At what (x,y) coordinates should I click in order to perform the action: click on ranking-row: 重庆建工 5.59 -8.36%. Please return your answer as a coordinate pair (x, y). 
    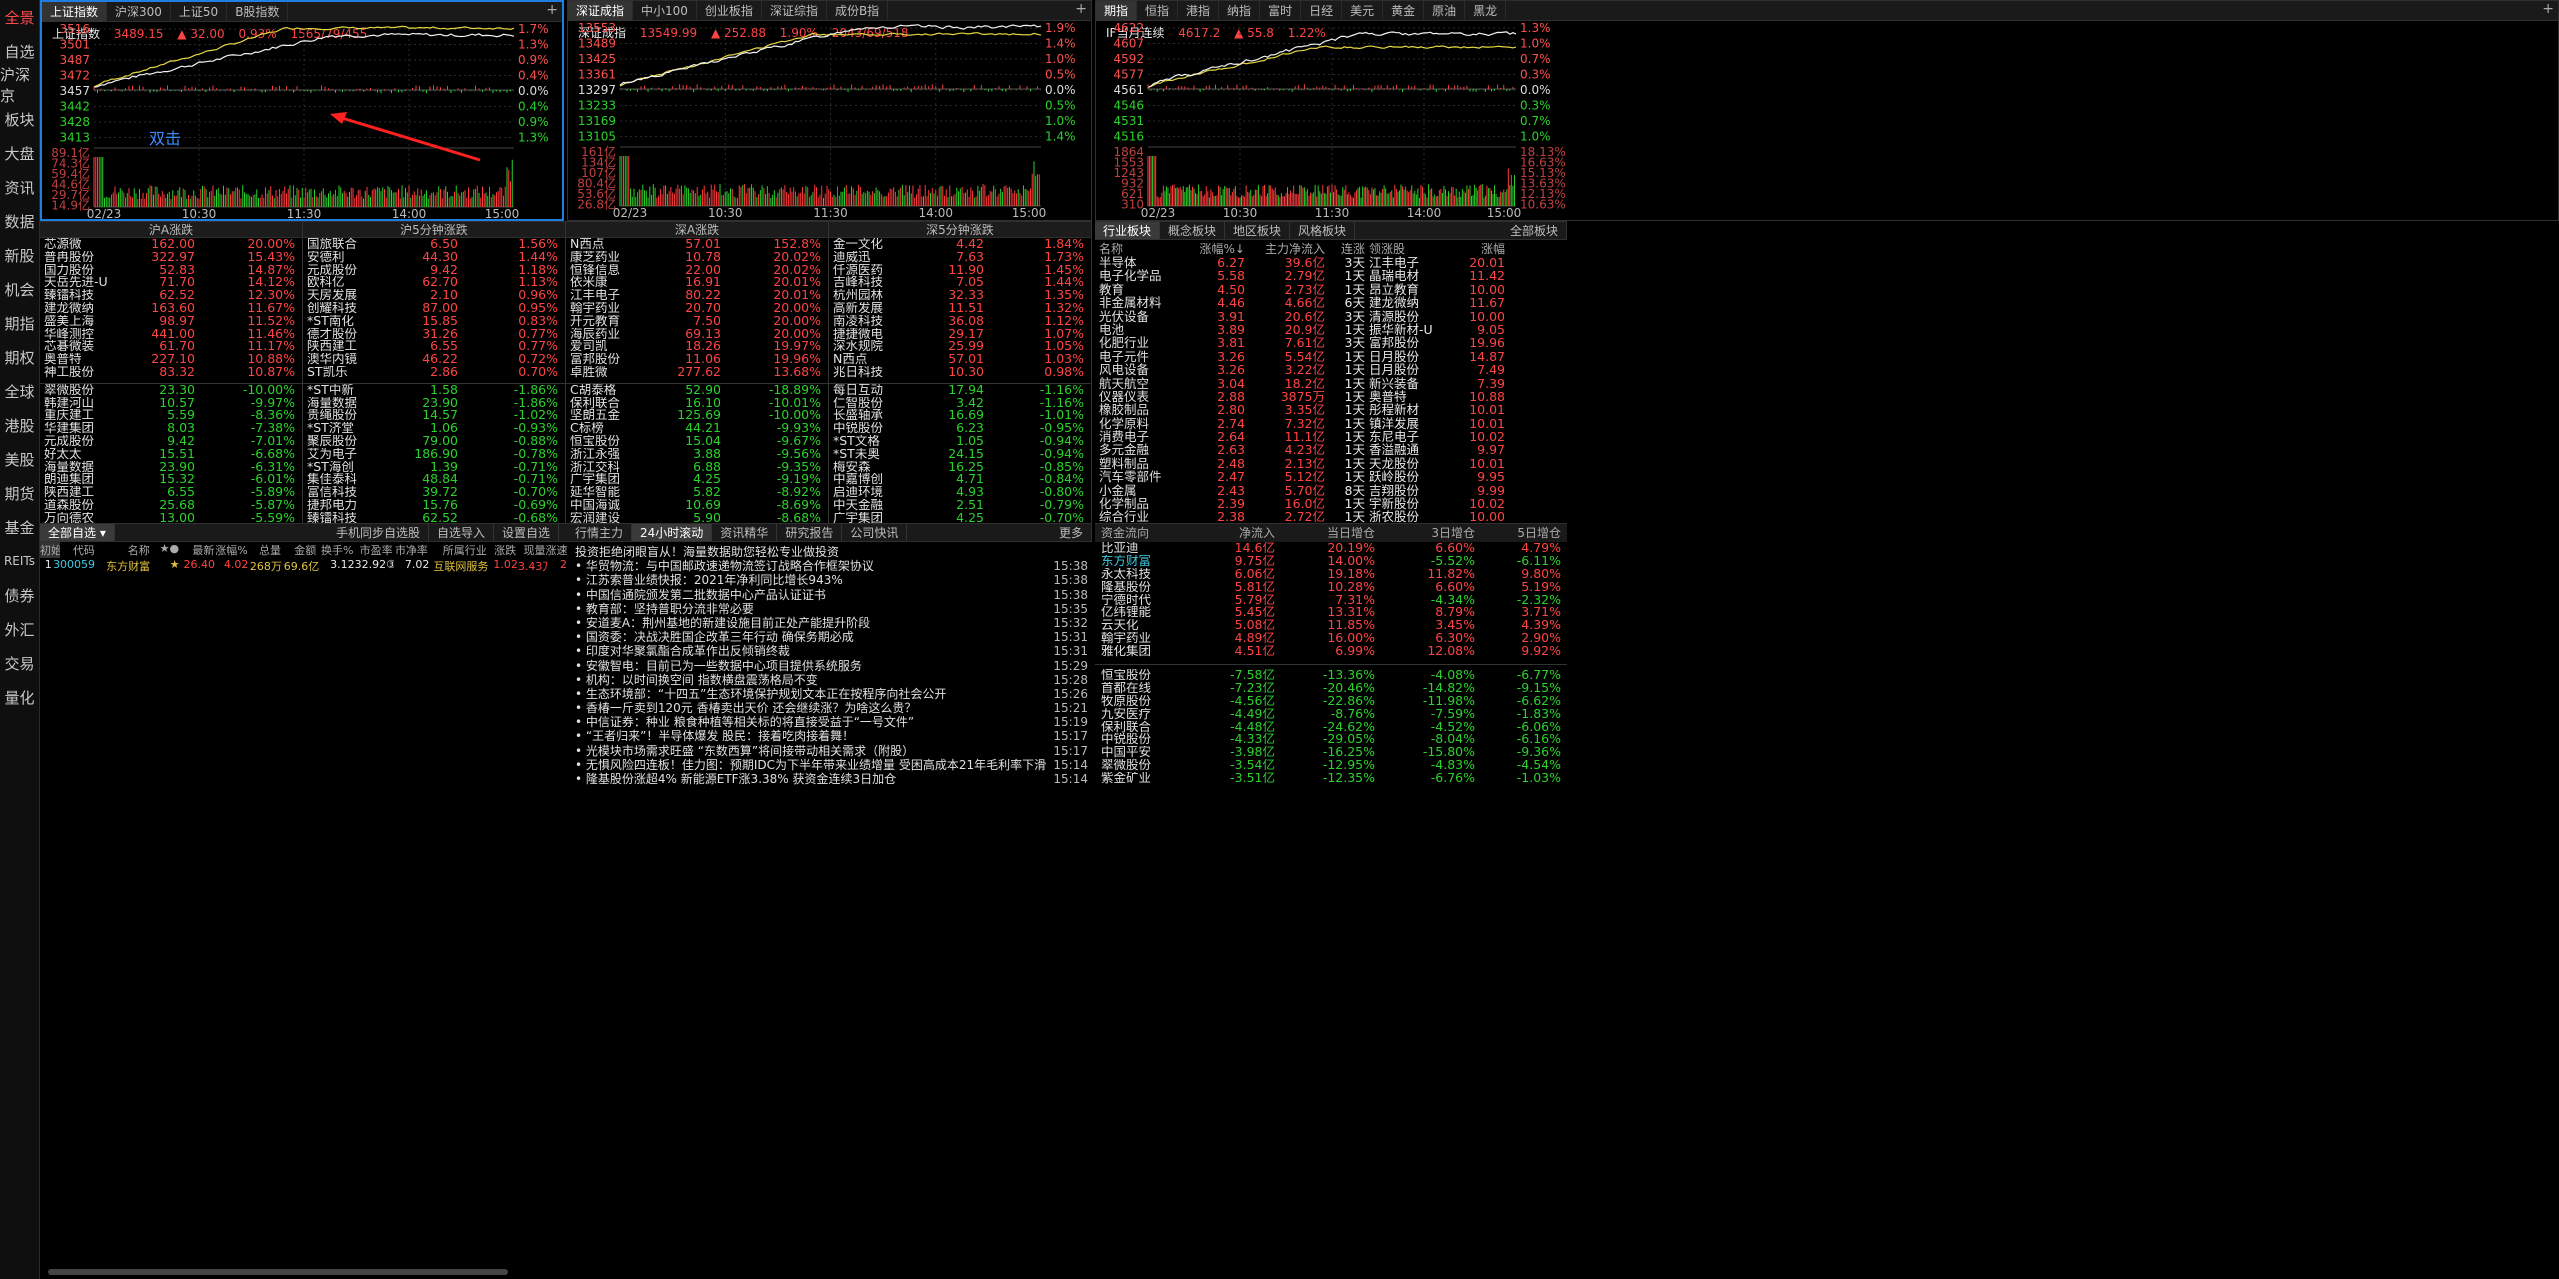
    Looking at the image, I should click on (171, 415).